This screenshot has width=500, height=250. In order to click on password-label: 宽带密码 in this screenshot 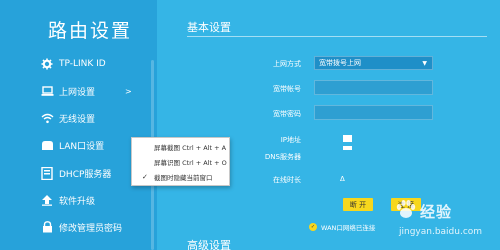, I will do `click(287, 114)`.